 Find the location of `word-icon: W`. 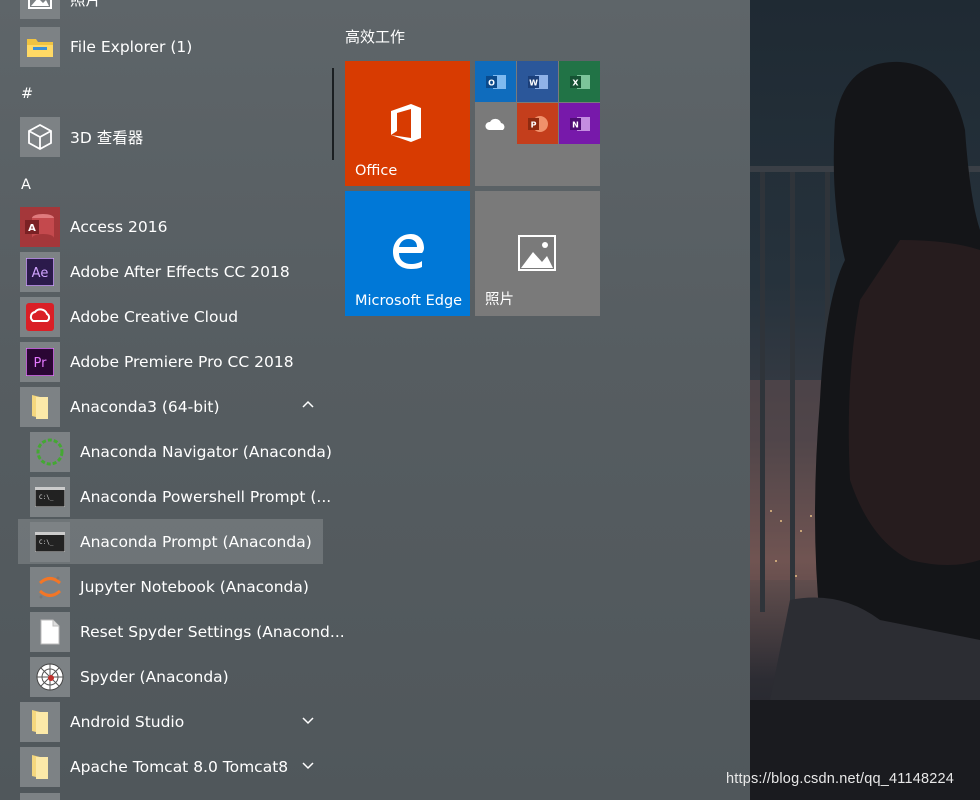

word-icon: W is located at coordinates (537, 81).